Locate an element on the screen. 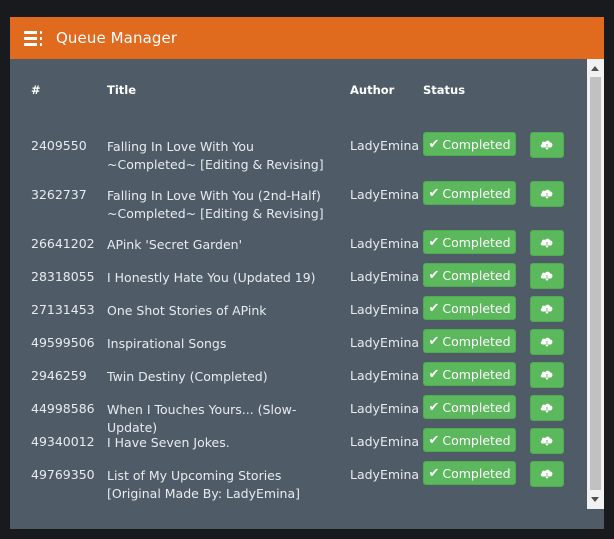 Image resolution: width=614 pixels, height=539 pixels. story-title: When I Touches Yours... (Slow-Update) is located at coordinates (202, 418).